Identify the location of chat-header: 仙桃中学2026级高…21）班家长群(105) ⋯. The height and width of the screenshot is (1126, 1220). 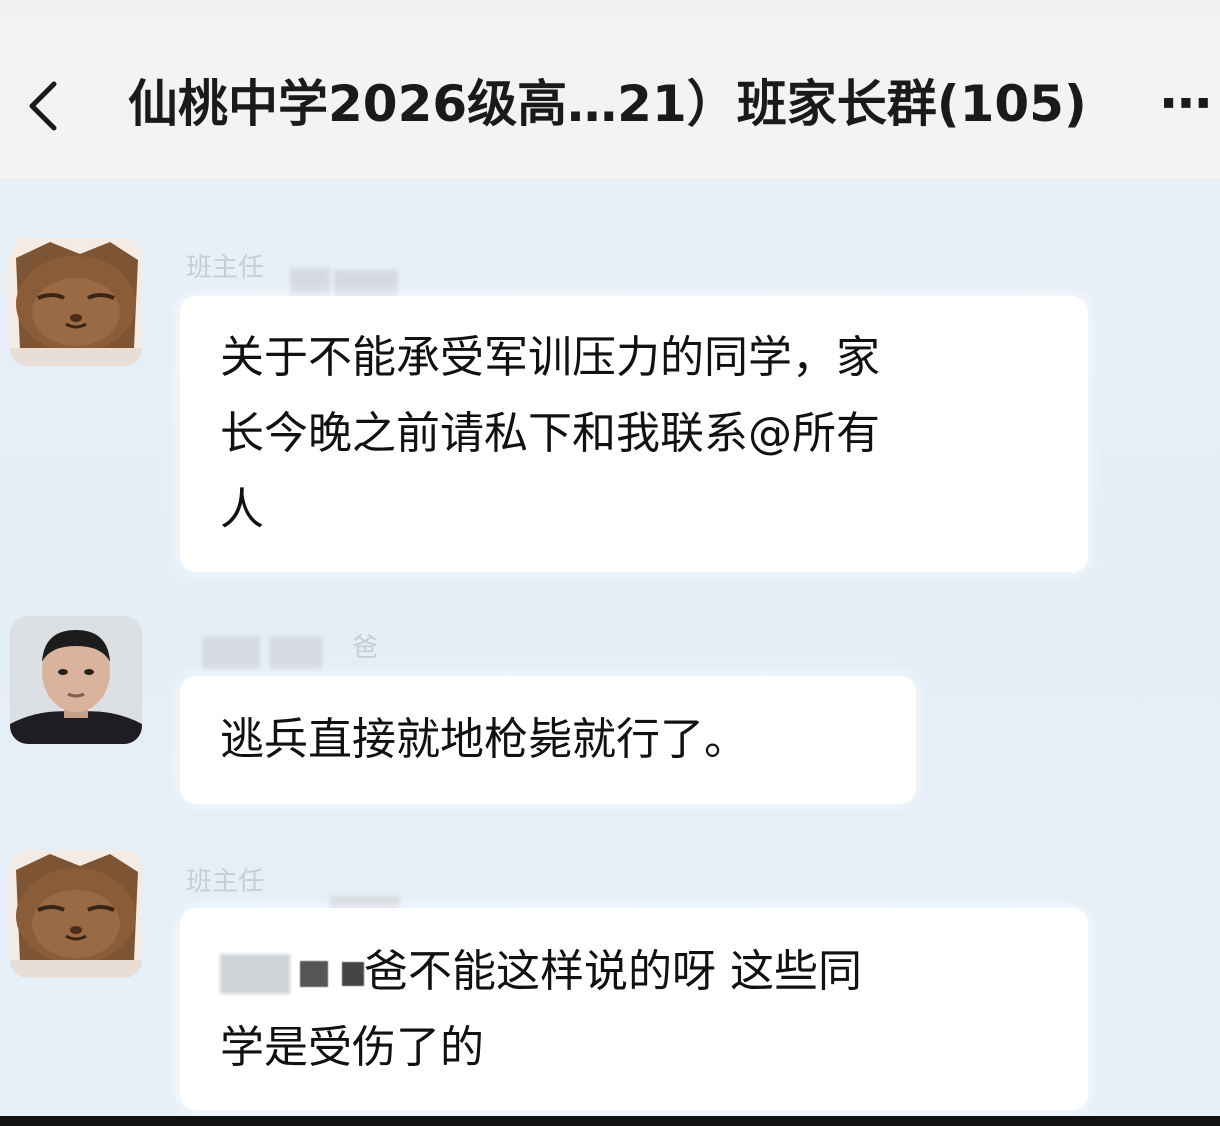
(610, 100).